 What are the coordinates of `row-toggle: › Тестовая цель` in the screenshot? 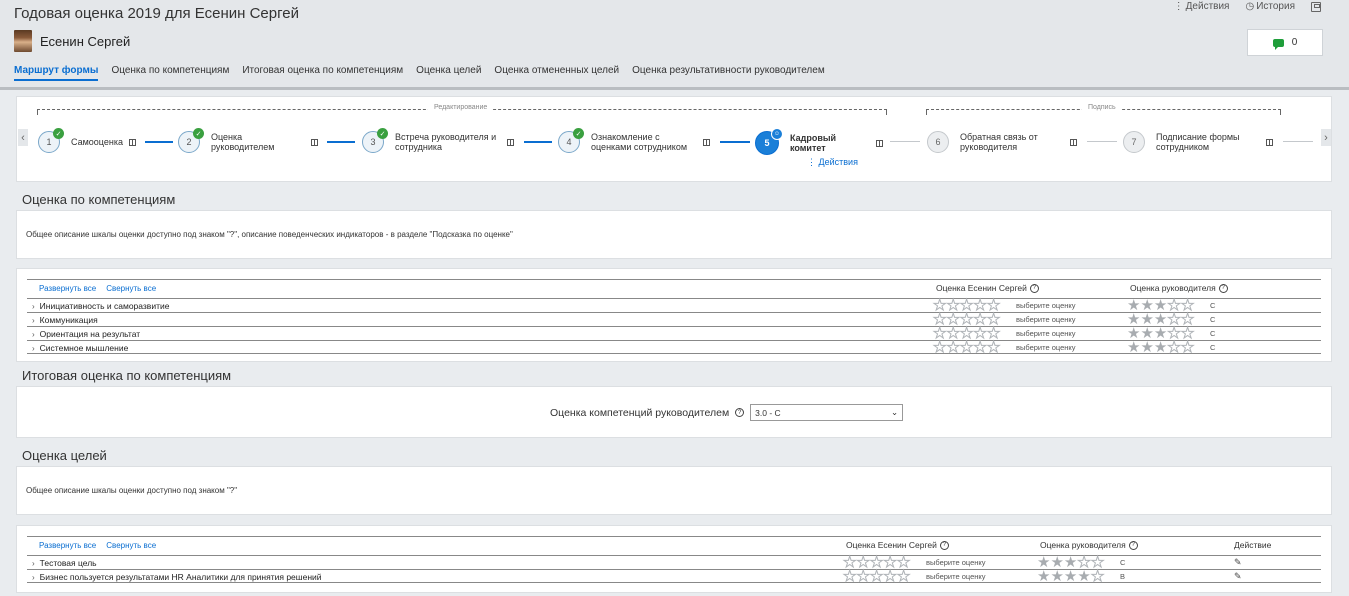 It's located at (64, 563).